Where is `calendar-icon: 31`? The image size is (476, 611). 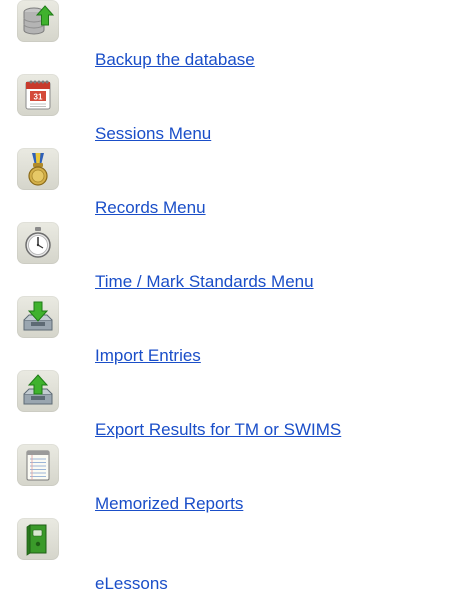
calendar-icon: 31 is located at coordinates (38, 95).